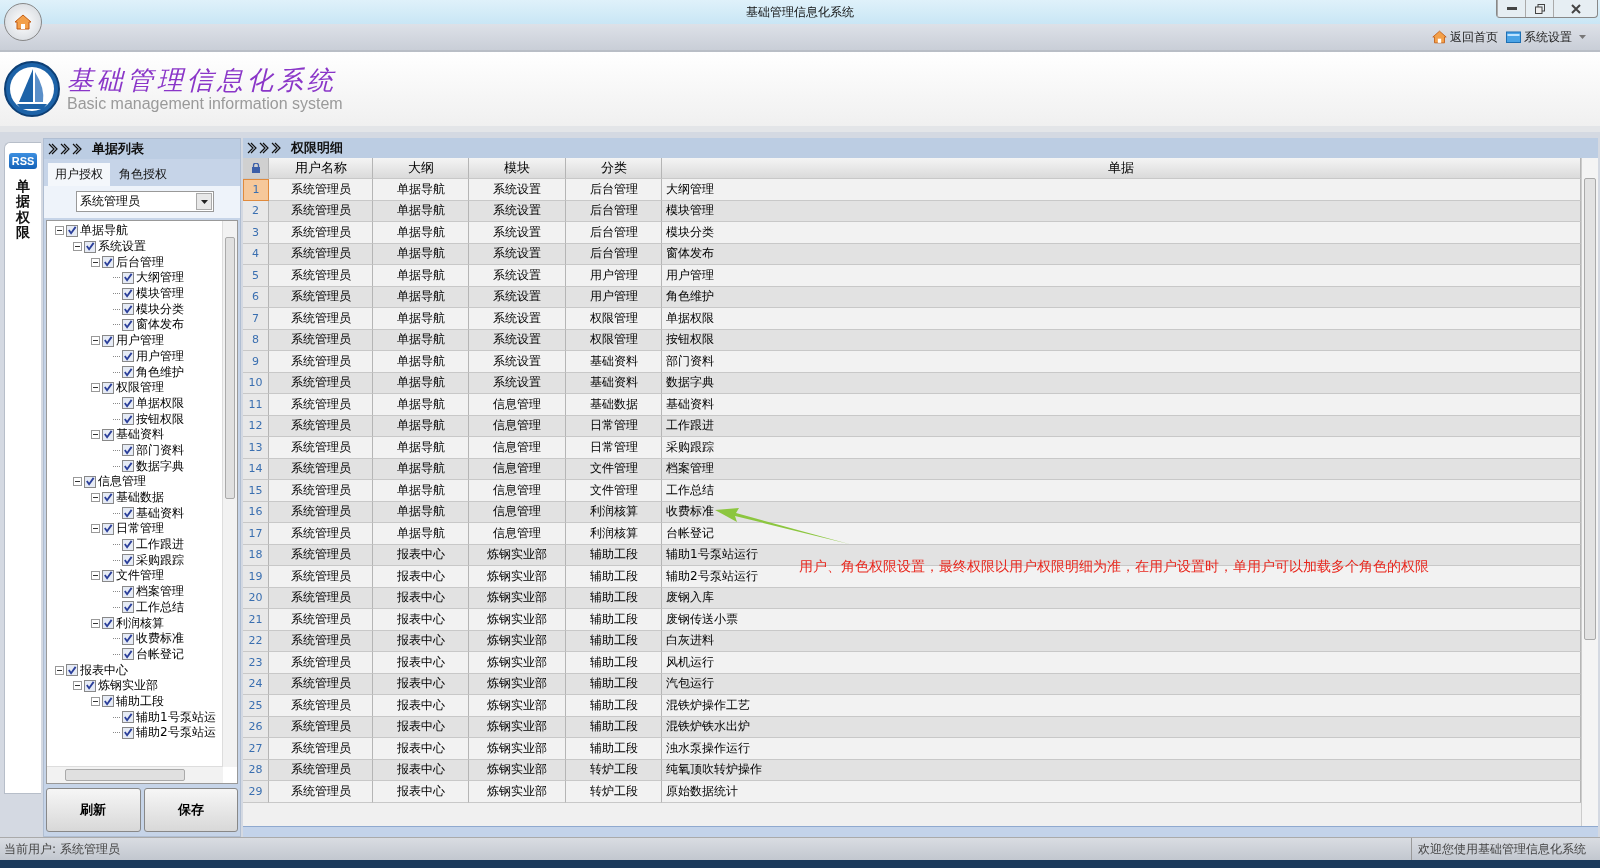  Describe the element at coordinates (256, 276) in the screenshot. I see `row-number: 5` at that location.